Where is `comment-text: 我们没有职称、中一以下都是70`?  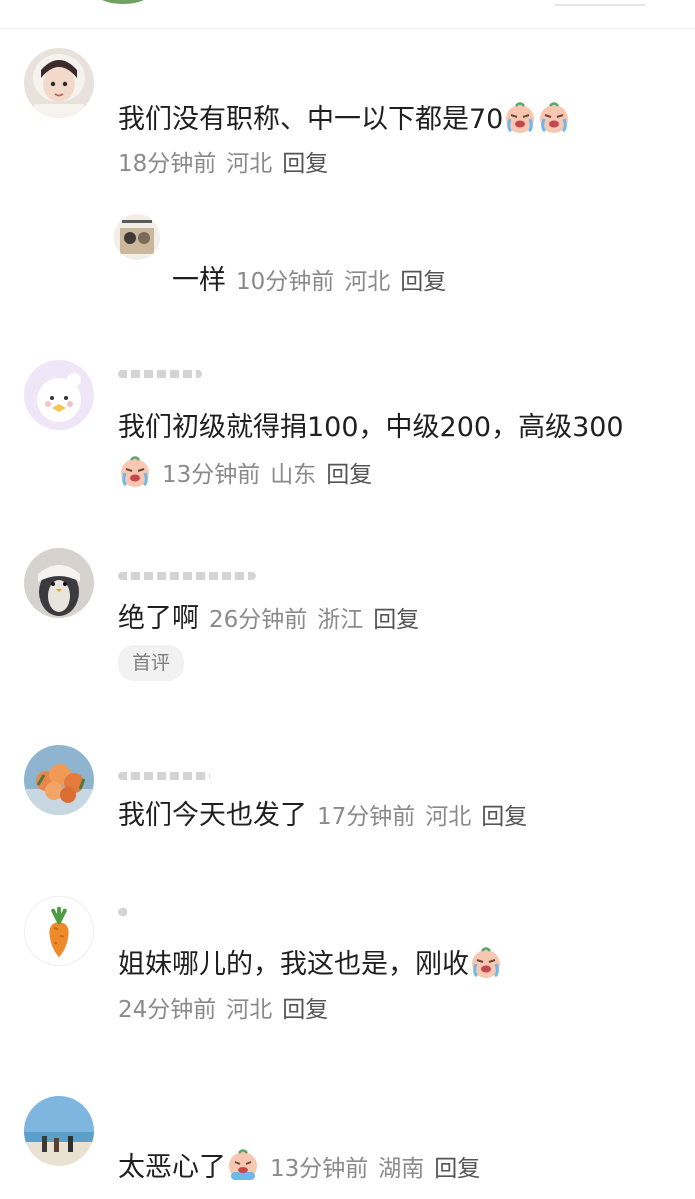 comment-text: 我们没有职称、中一以下都是70 is located at coordinates (344, 119).